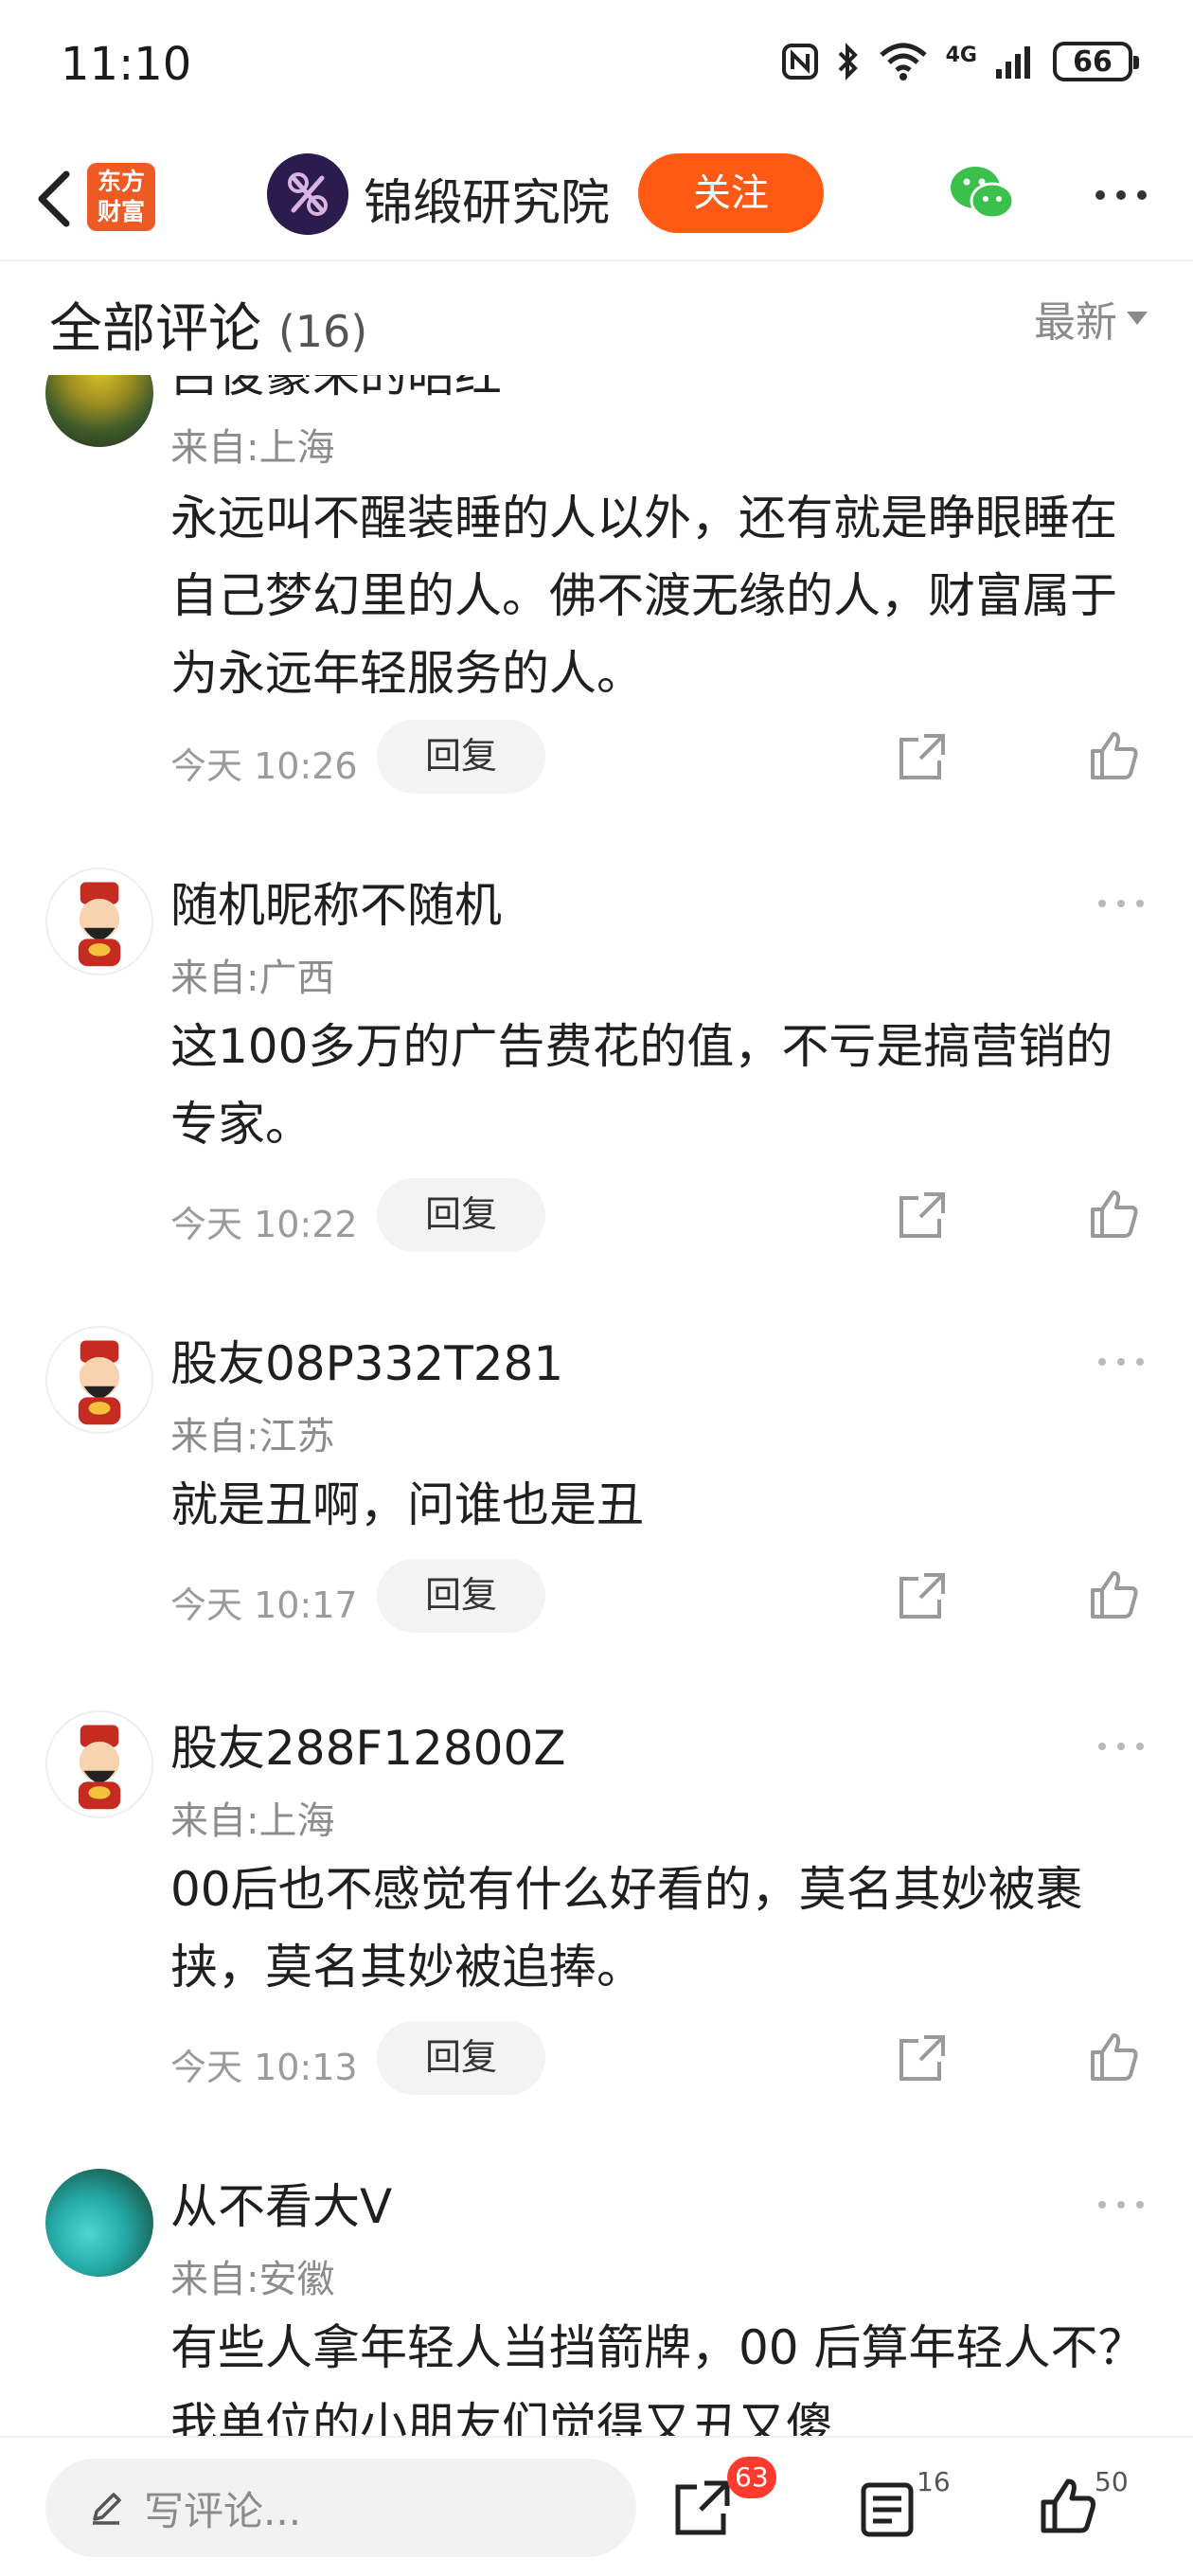 The height and width of the screenshot is (2576, 1193). What do you see at coordinates (107, 2509) in the screenshot?
I see `pencil-icon` at bounding box center [107, 2509].